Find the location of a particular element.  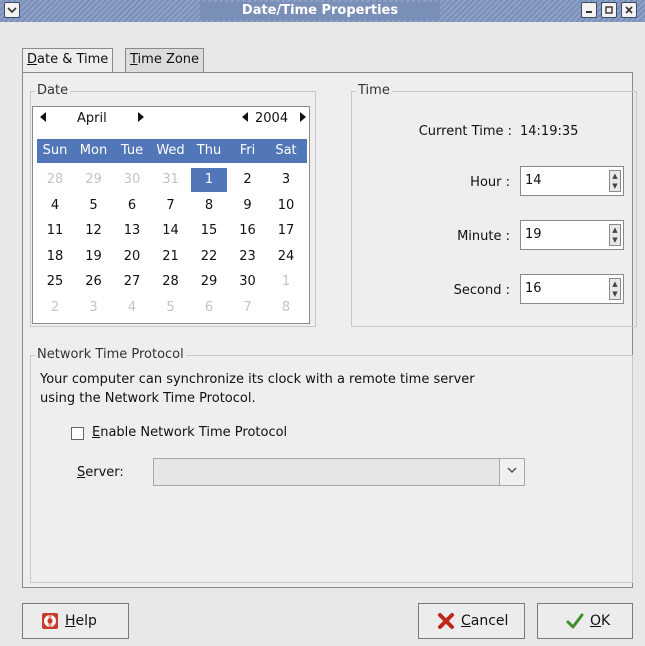

weekday-header: Sun is located at coordinates (55, 150).